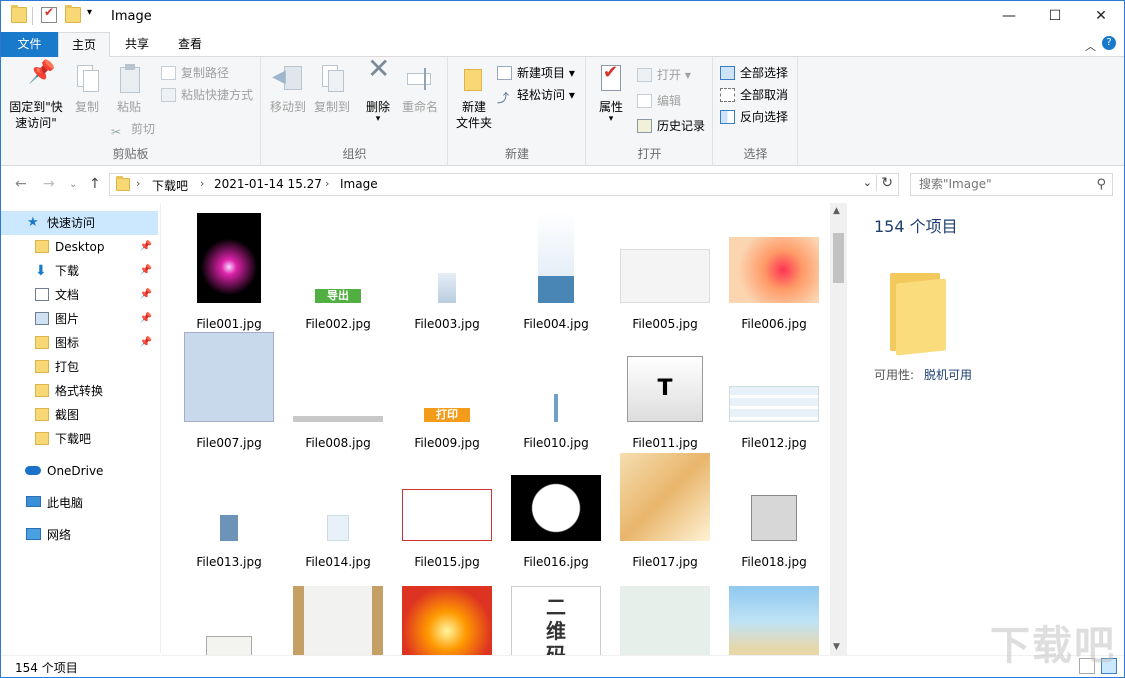 Image resolution: width=1125 pixels, height=678 pixels. What do you see at coordinates (659, 101) in the screenshot?
I see `edit-button: 编辑` at bounding box center [659, 101].